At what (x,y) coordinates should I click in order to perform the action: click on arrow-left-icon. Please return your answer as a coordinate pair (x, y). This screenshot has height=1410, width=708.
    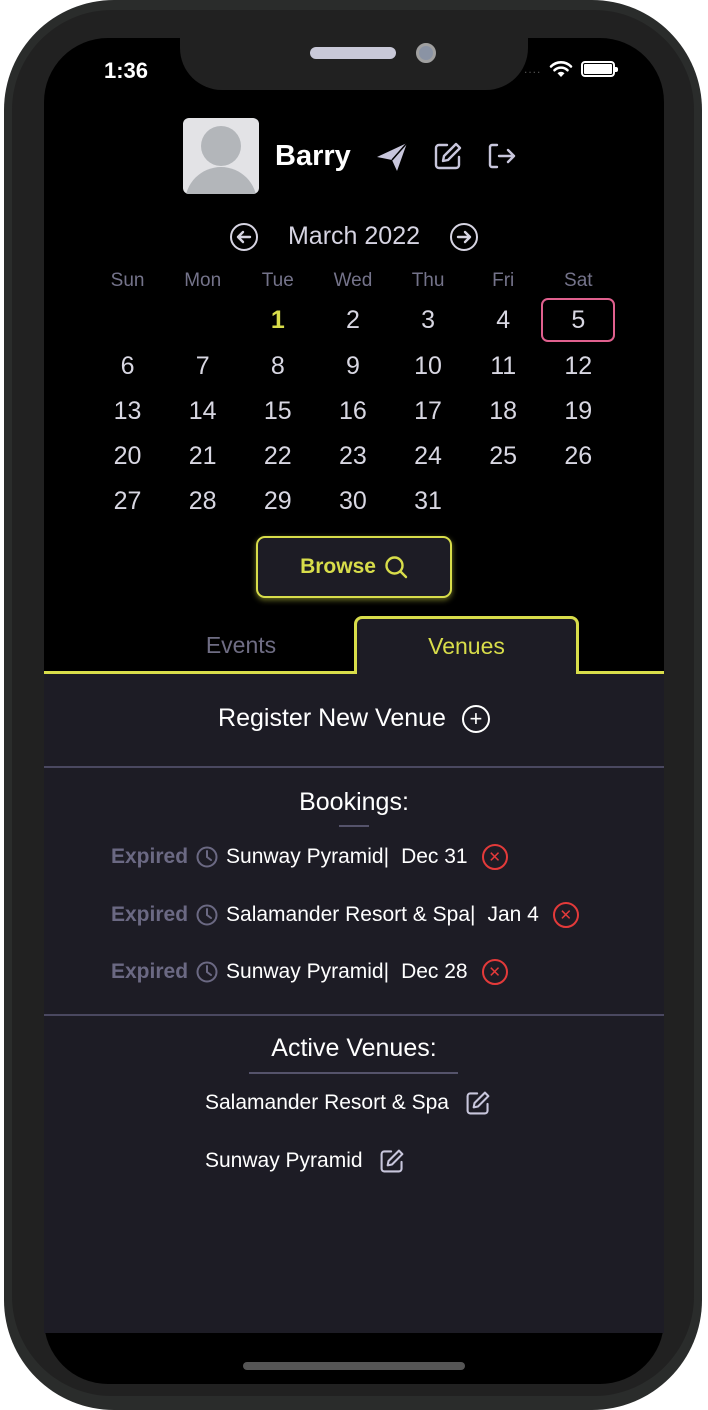
    Looking at the image, I should click on (244, 236).